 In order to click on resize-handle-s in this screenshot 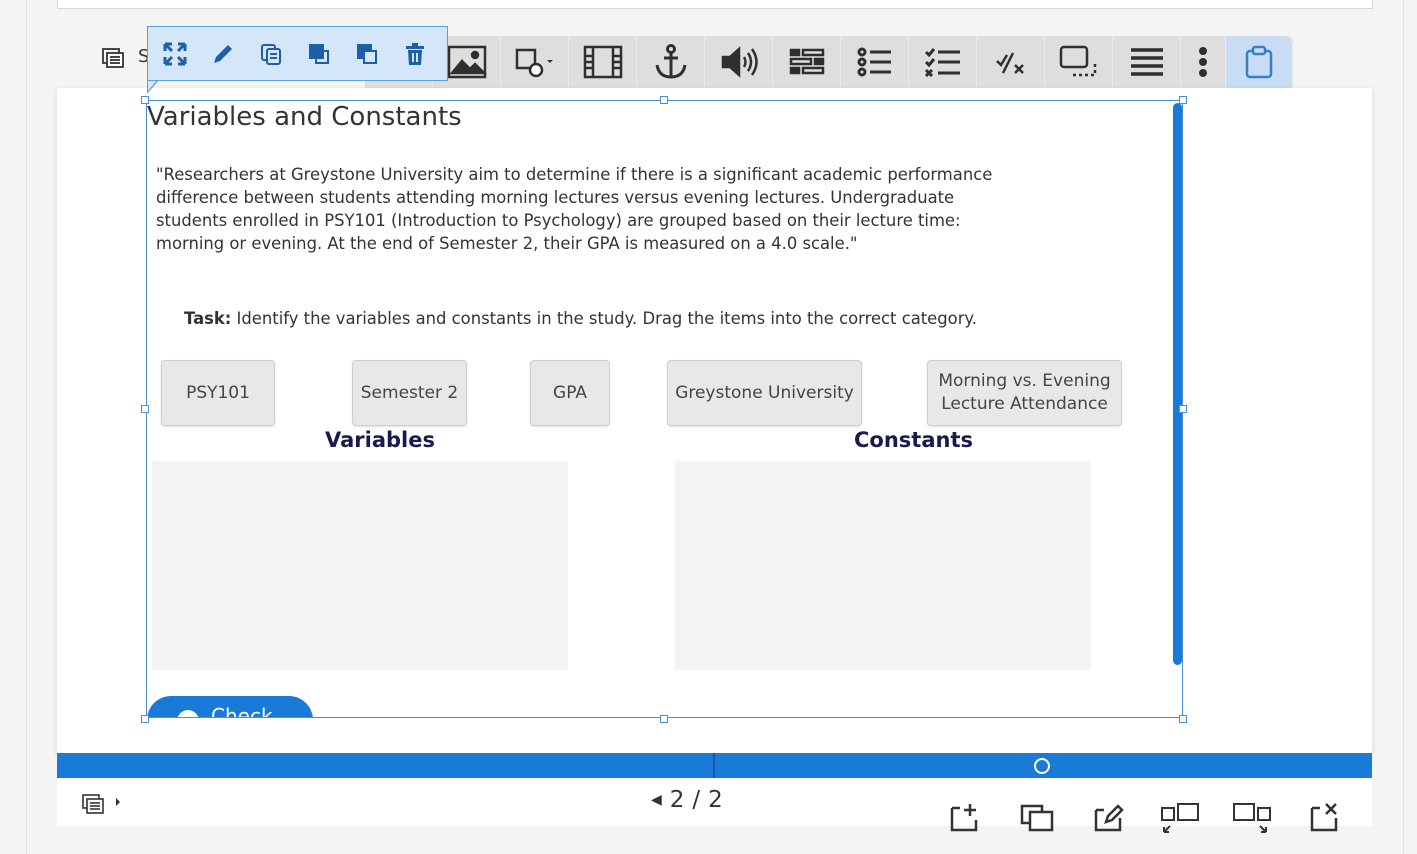, I will do `click(664, 719)`.